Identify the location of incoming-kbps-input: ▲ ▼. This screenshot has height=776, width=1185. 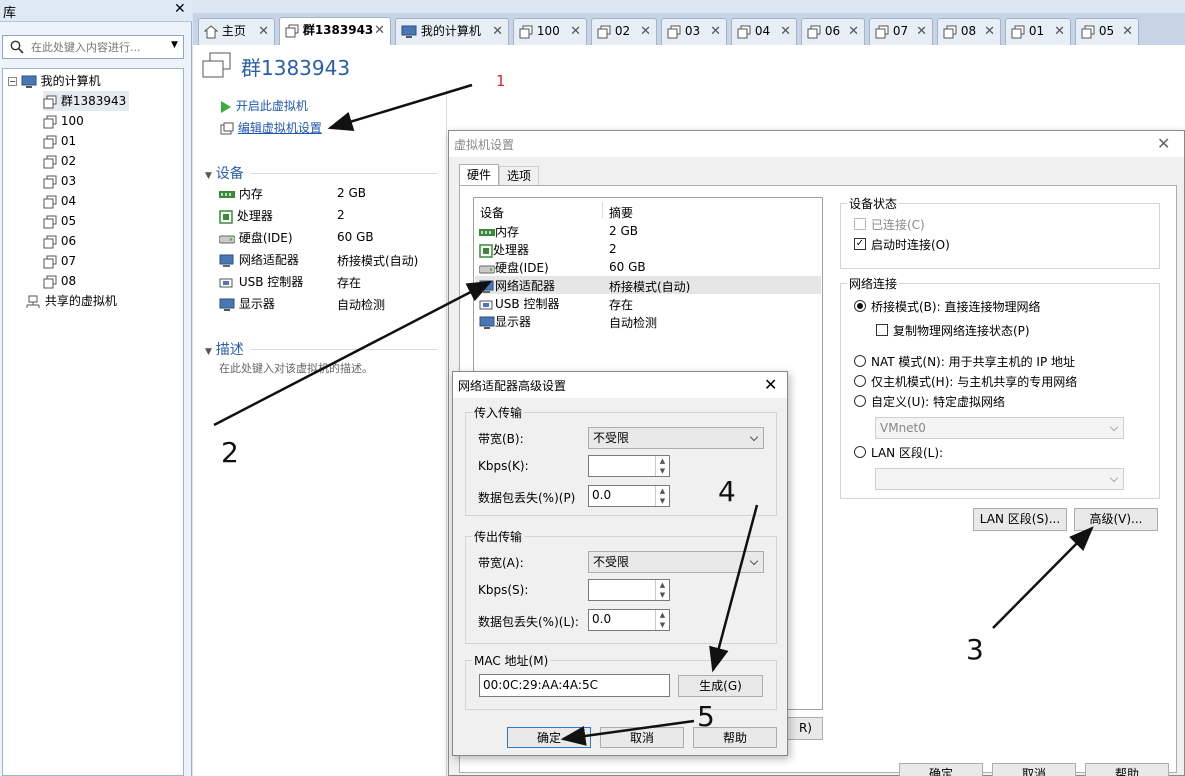
(629, 466).